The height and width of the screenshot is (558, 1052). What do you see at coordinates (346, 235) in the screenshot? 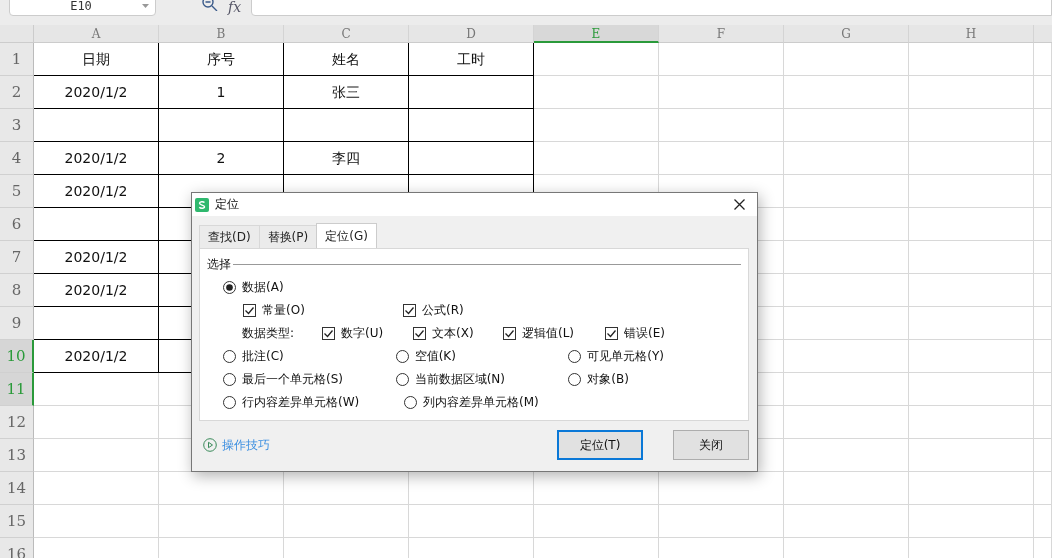
I see `tab: 定位(G)` at bounding box center [346, 235].